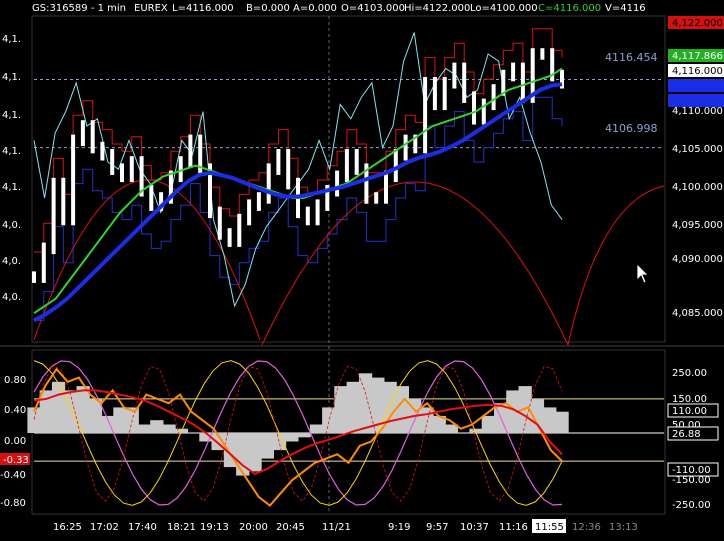  I want to click on price-tick-label: 4,095.000, so click(697, 225).